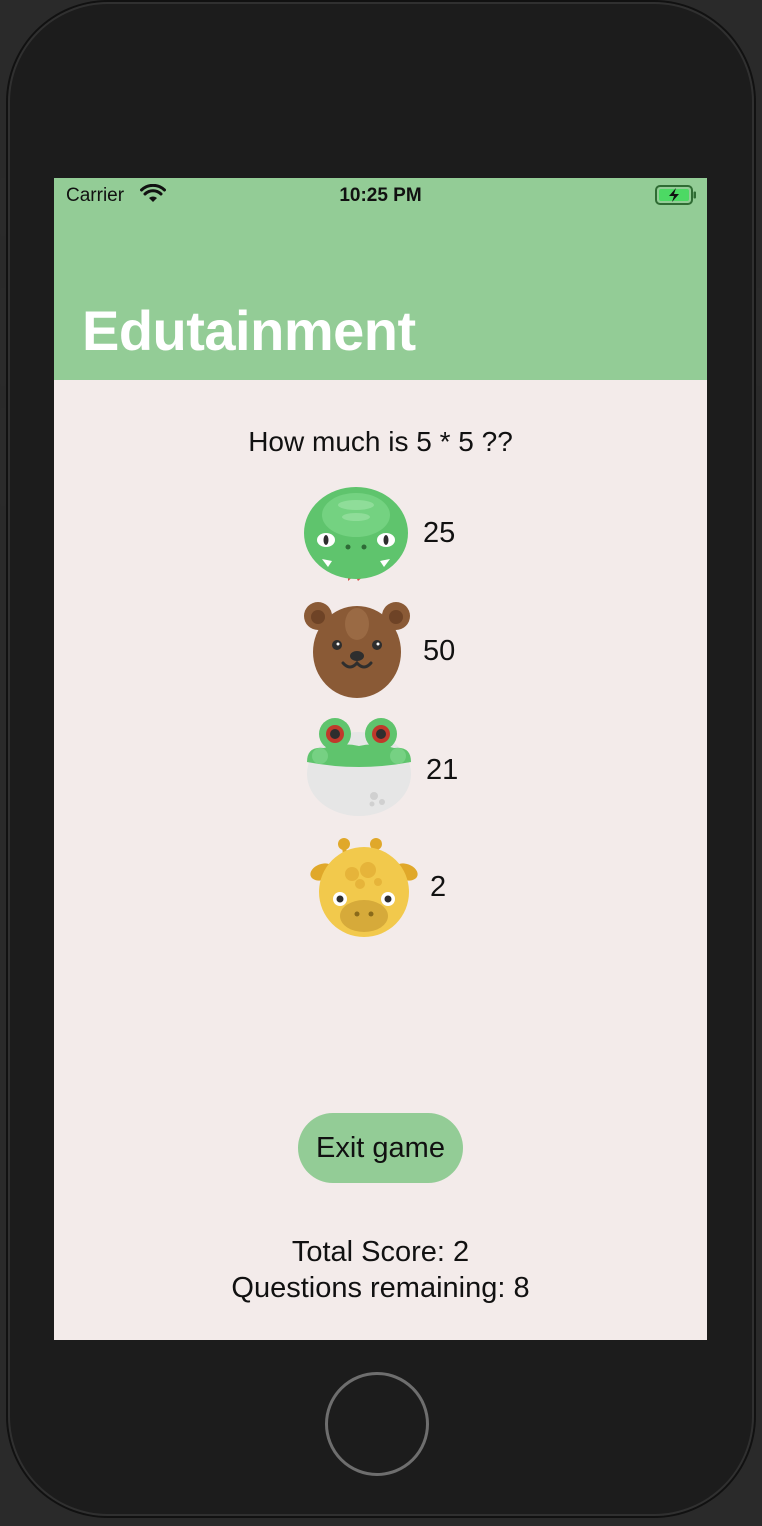 Image resolution: width=762 pixels, height=1526 pixels. I want to click on answer-button-frog: 21, so click(382, 766).